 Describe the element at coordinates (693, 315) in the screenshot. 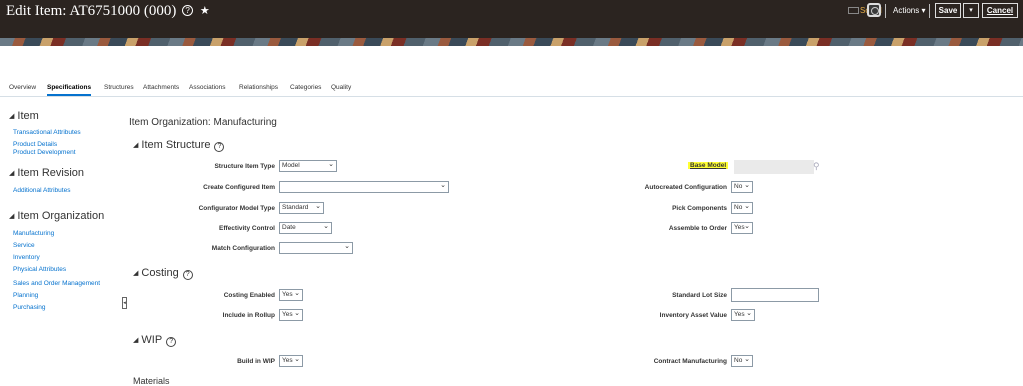

I see `inventory-asset-value-label: Inventory Asset Value` at that location.